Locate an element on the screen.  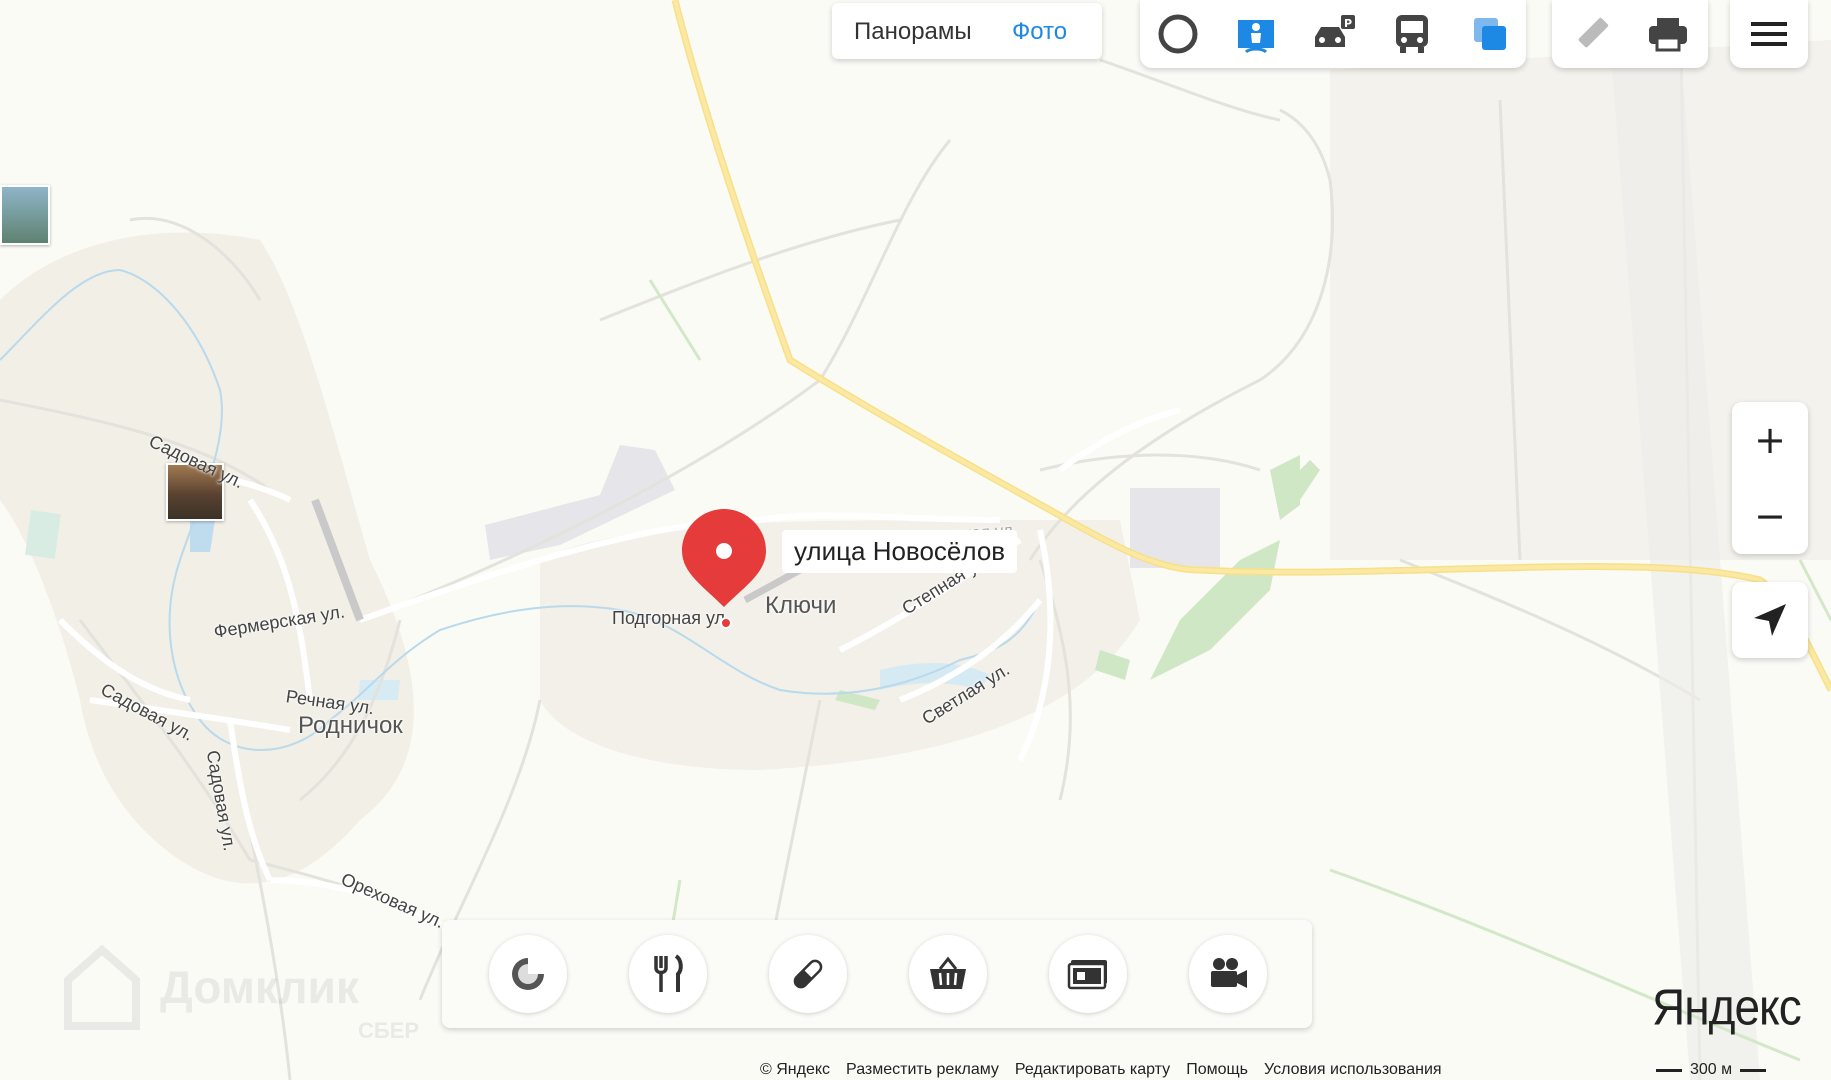
pharmacy-button is located at coordinates (808, 974).